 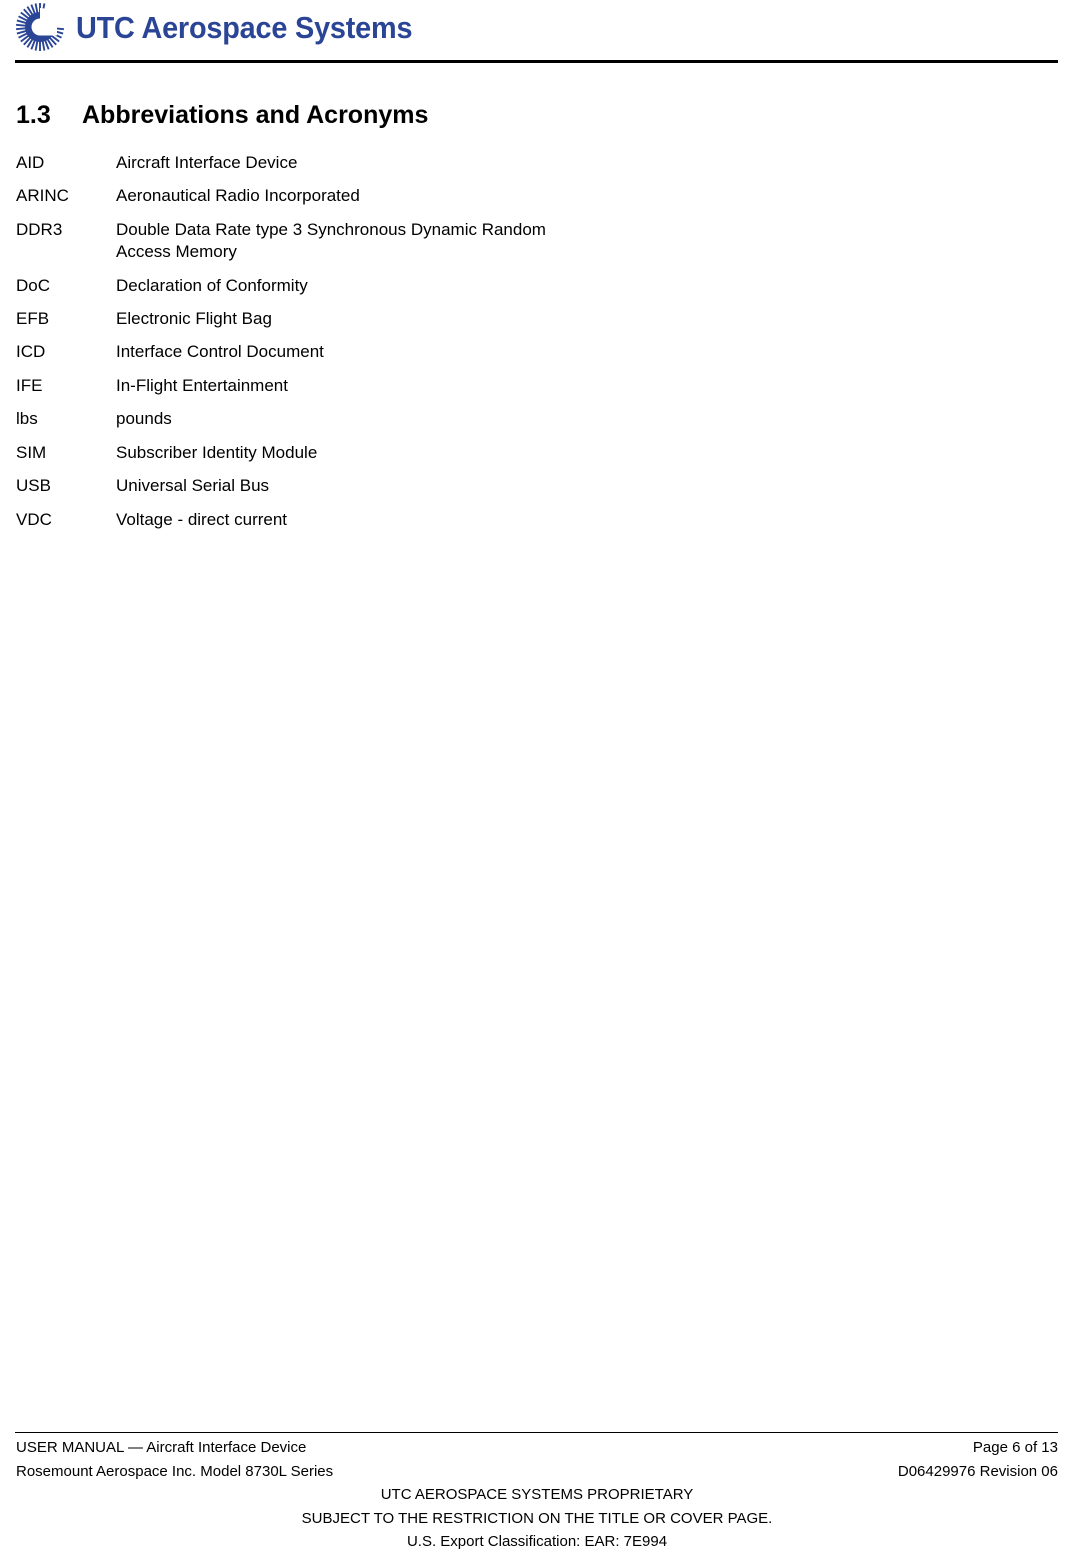 I want to click on list-item: SIM Subscriber Identity Module, so click(x=537, y=458).